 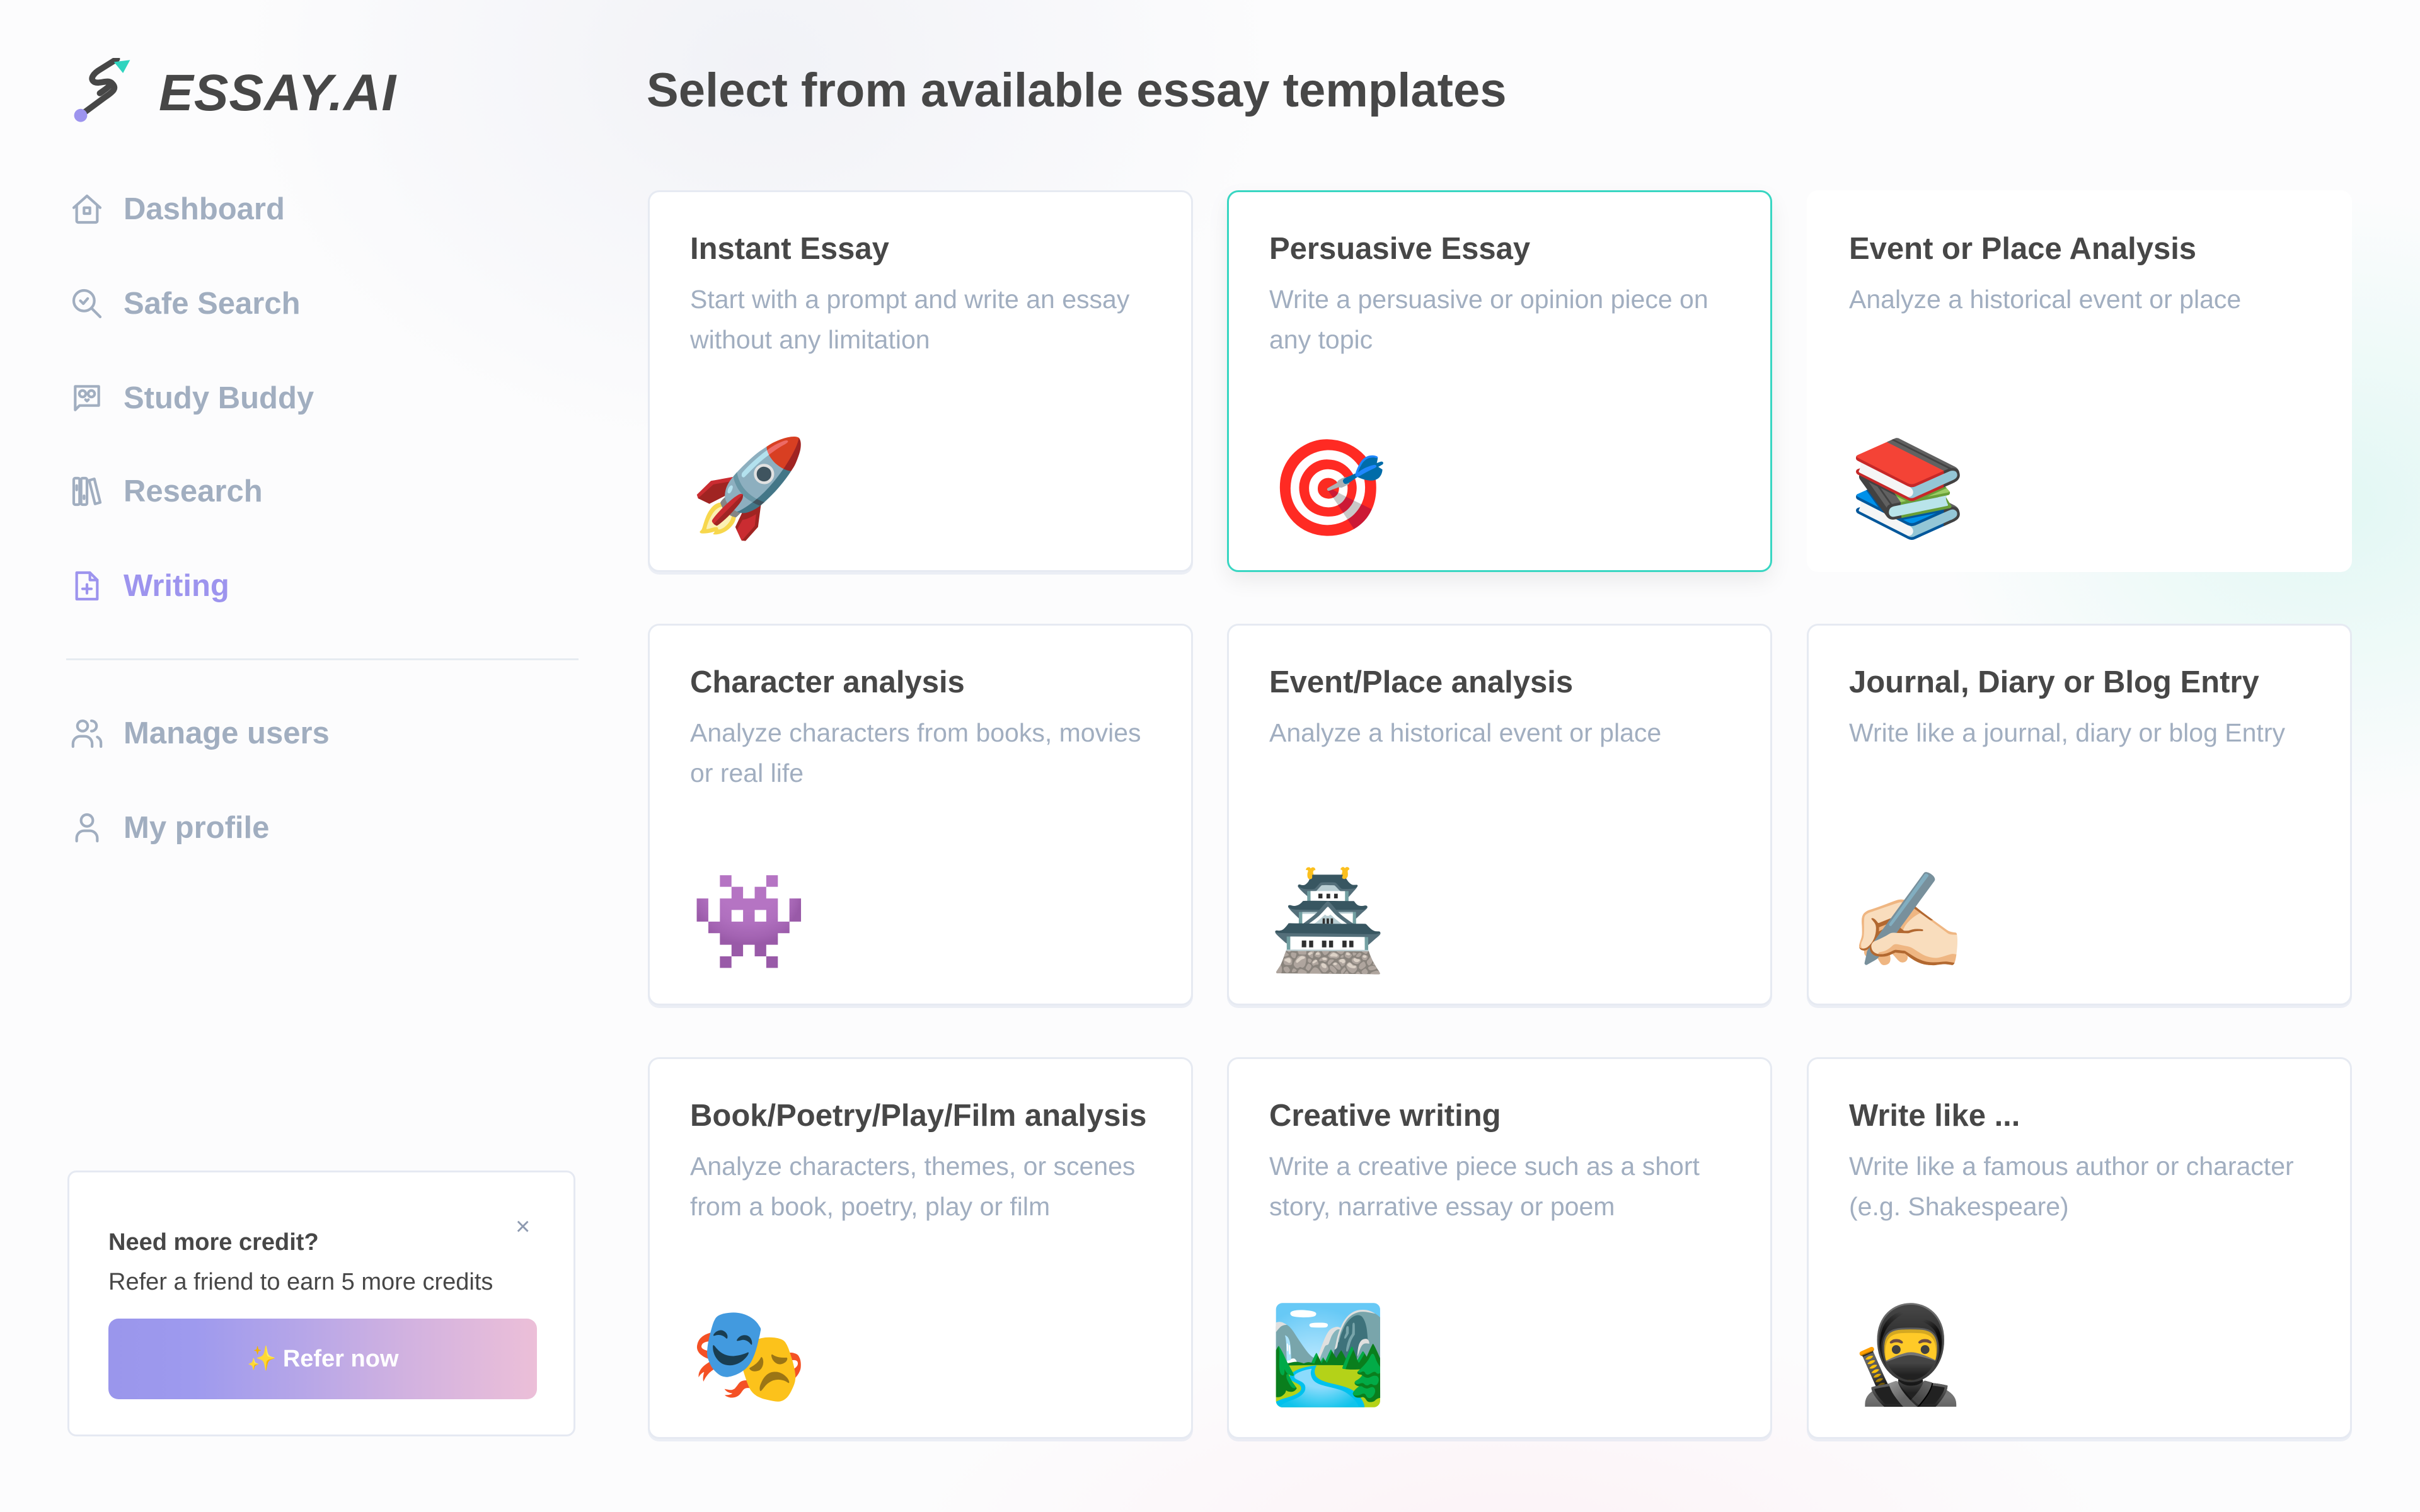 What do you see at coordinates (789, 249) in the screenshot?
I see `template-title: Instant Essay` at bounding box center [789, 249].